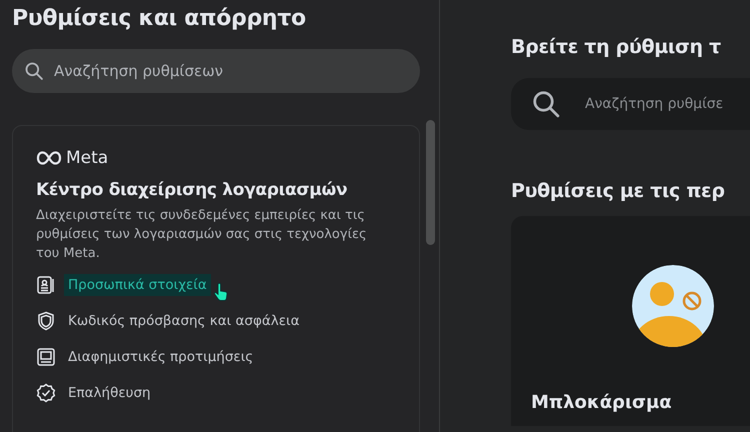 This screenshot has height=432, width=750. What do you see at coordinates (202, 235) in the screenshot?
I see `card-description: Διαχειριστείτε τις συνδεδεμένες εμπειρίες και τις ρυθμίσεις των λογαριασμών σας στις τεχνολογίες του Meta.` at bounding box center [202, 235].